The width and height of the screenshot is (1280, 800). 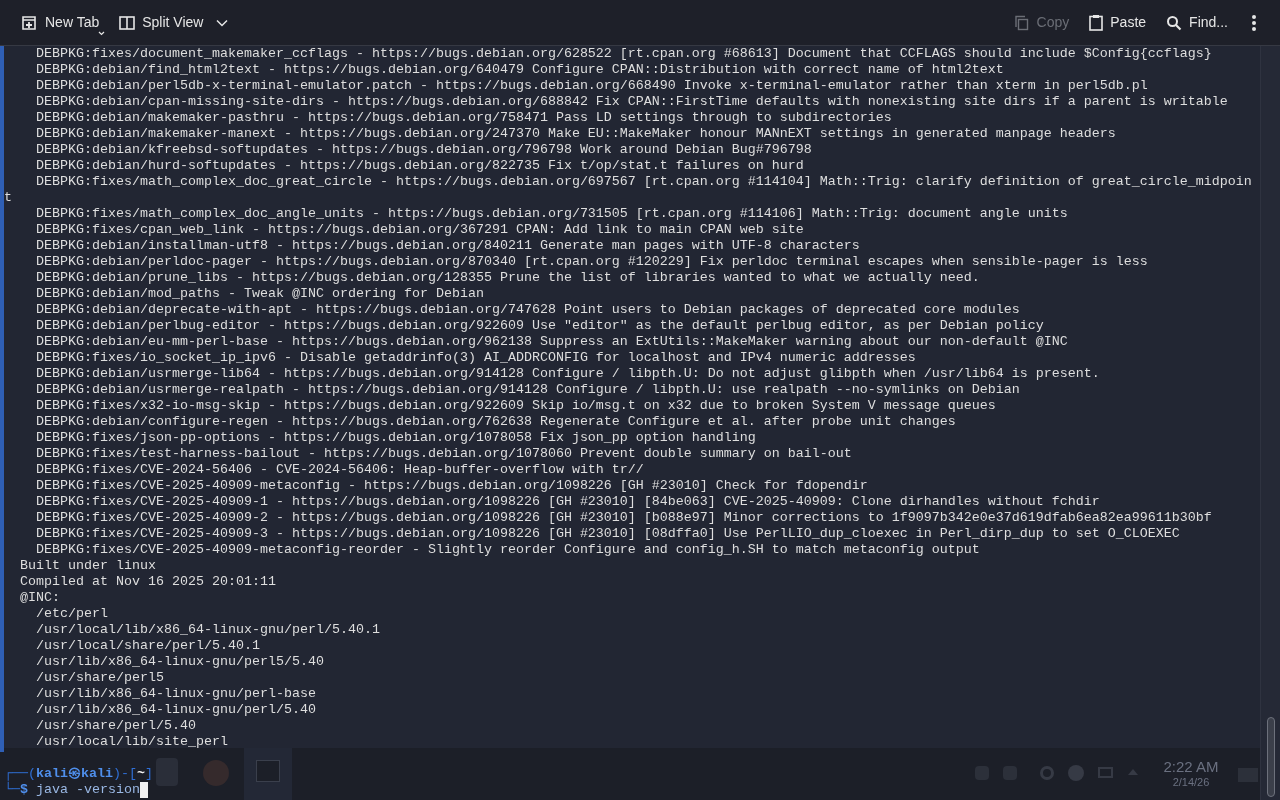 What do you see at coordinates (552, 341) in the screenshot?
I see `terminal-line: DEBPKG:debian/eu-mm-perl-base - https://bugs.debian.org/962138 Suppress an ExtUtils::MakeMaker warning about our non-default @INC` at bounding box center [552, 341].